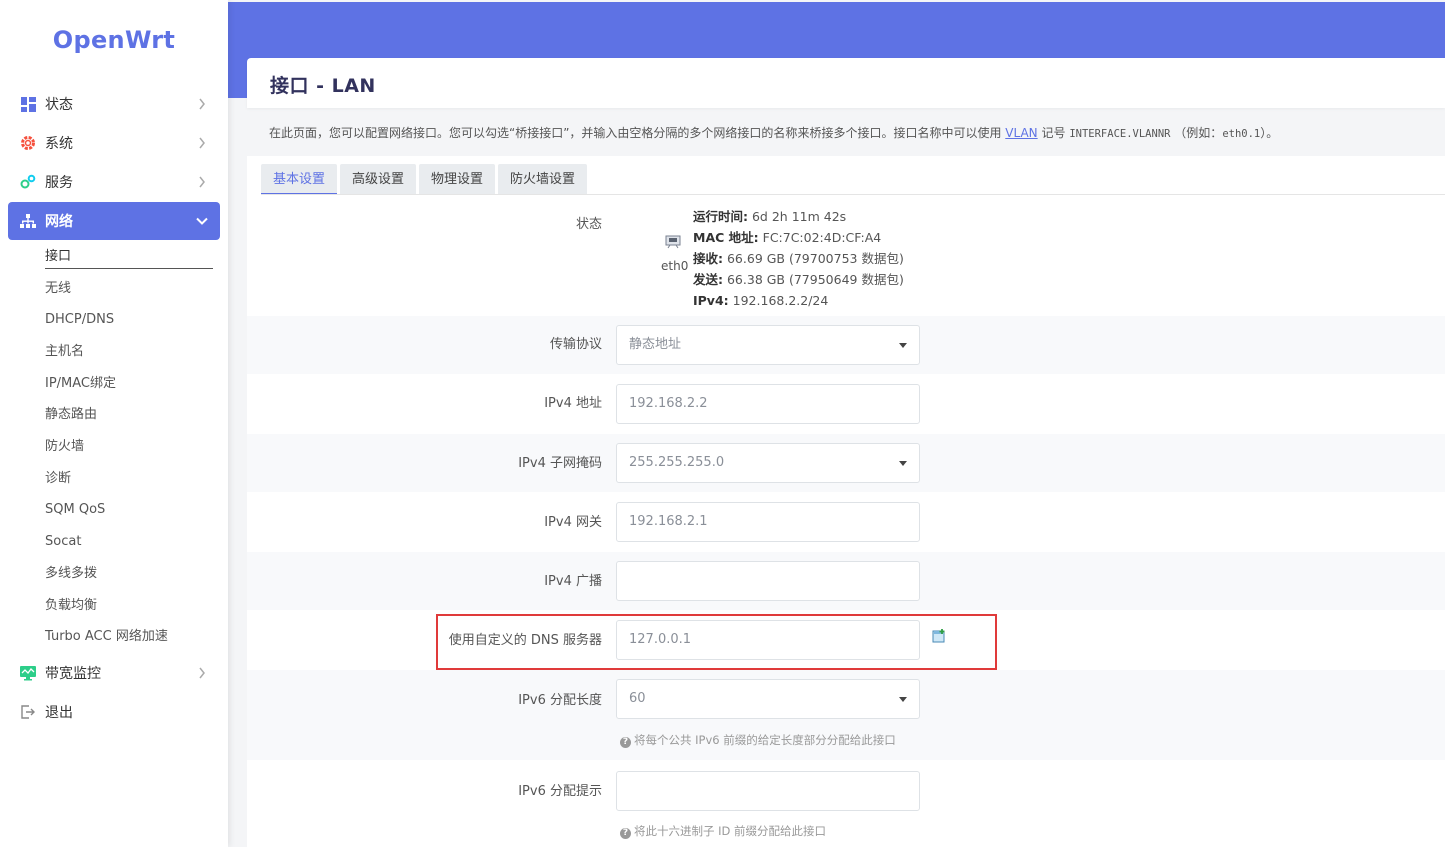  I want to click on rx-line: 接收: 66.69 GB (79700753 数据包), so click(798, 258).